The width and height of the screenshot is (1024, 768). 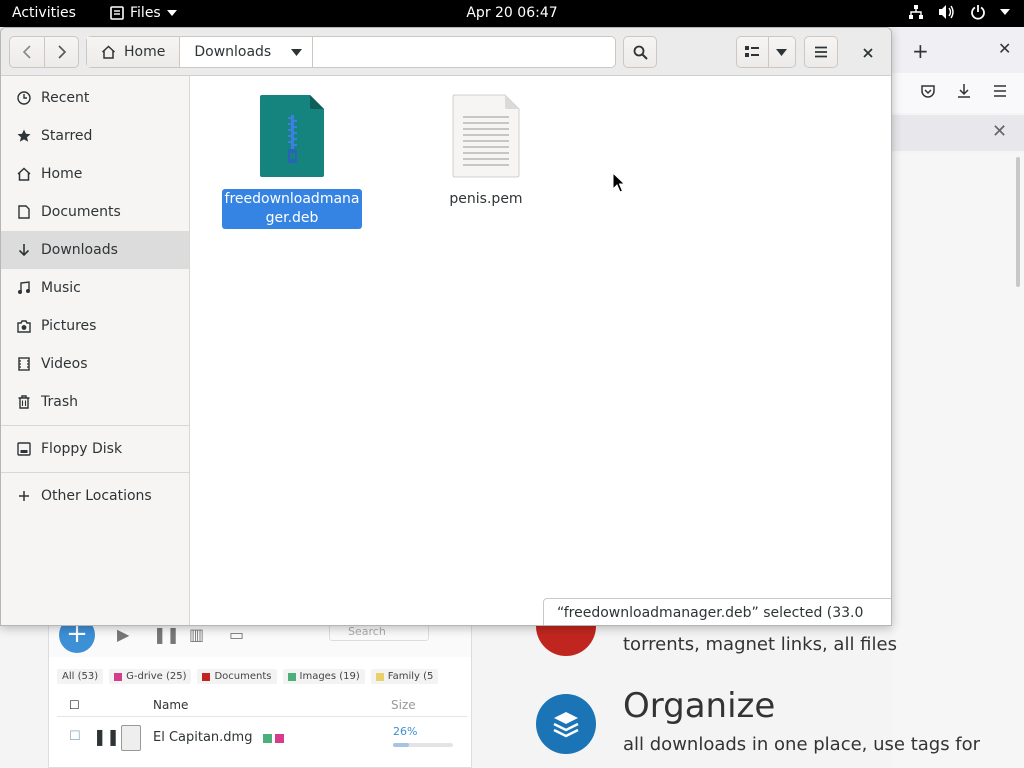 I want to click on files-app-icon, so click(x=117, y=13).